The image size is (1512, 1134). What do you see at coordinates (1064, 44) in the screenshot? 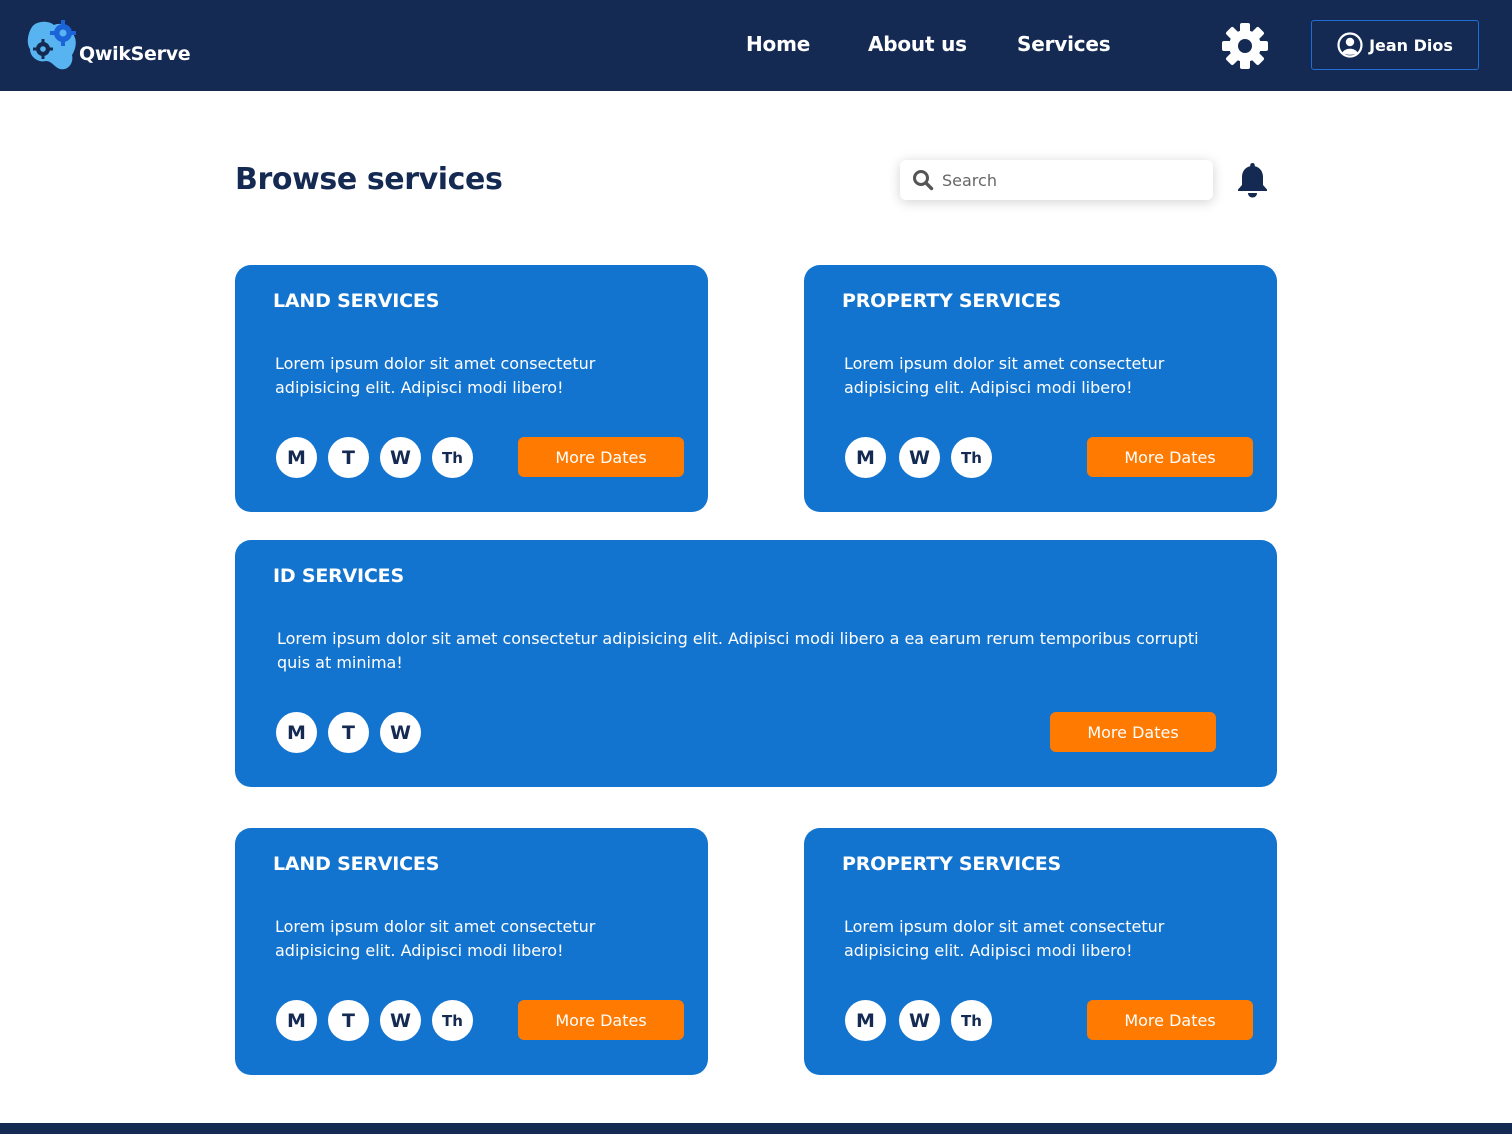
I see `nav-link-services: Services` at bounding box center [1064, 44].